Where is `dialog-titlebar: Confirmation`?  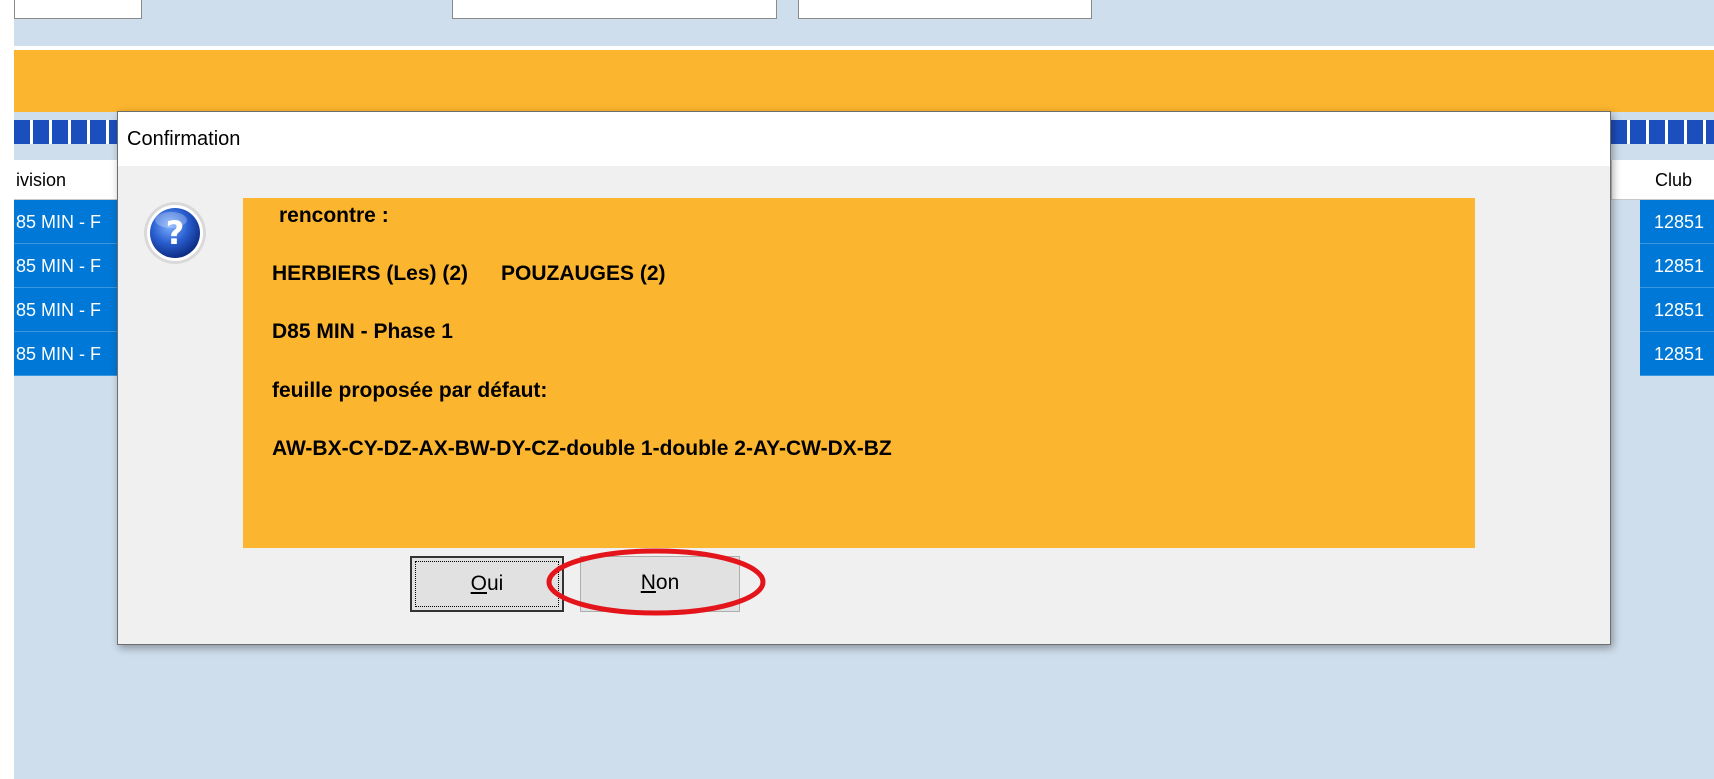
dialog-titlebar: Confirmation is located at coordinates (864, 139).